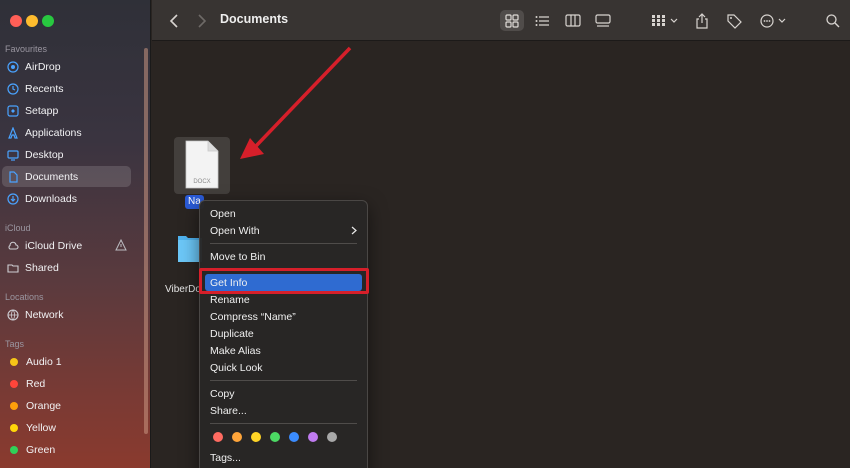 Image resolution: width=850 pixels, height=468 pixels. What do you see at coordinates (16, 21) in the screenshot?
I see `close-window-button` at bounding box center [16, 21].